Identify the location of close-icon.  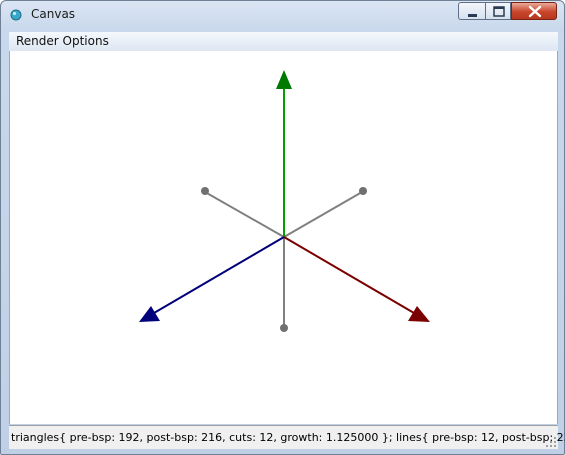
(535, 11).